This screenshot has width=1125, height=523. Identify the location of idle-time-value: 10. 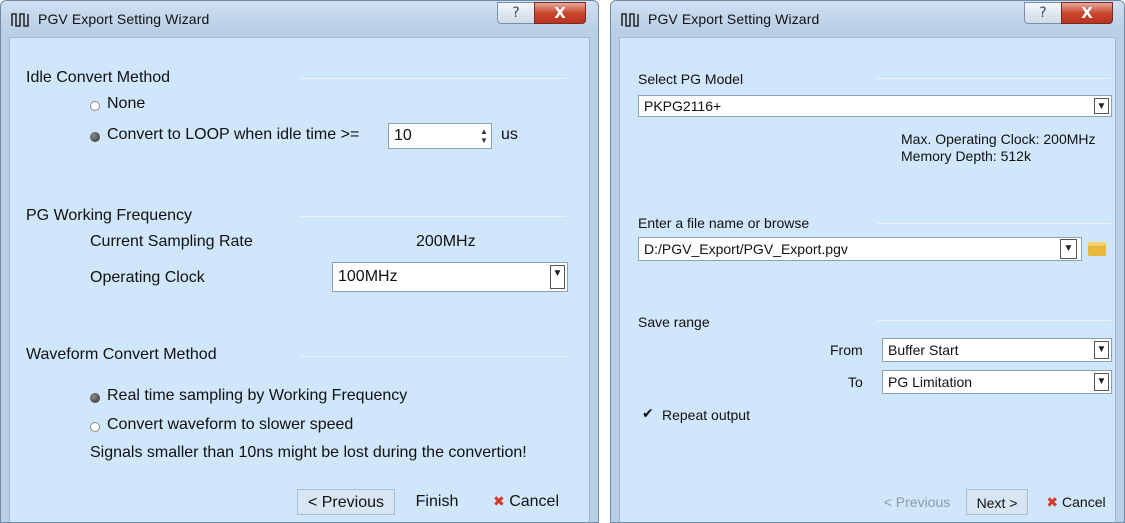
(403, 135).